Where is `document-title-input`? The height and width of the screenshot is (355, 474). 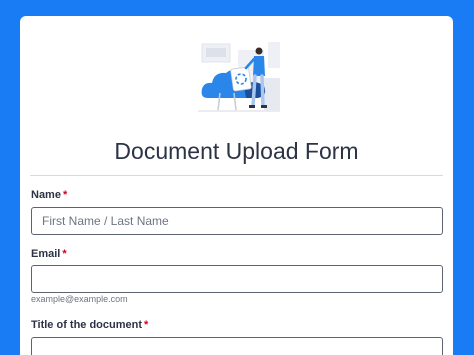
document-title-input is located at coordinates (237, 346).